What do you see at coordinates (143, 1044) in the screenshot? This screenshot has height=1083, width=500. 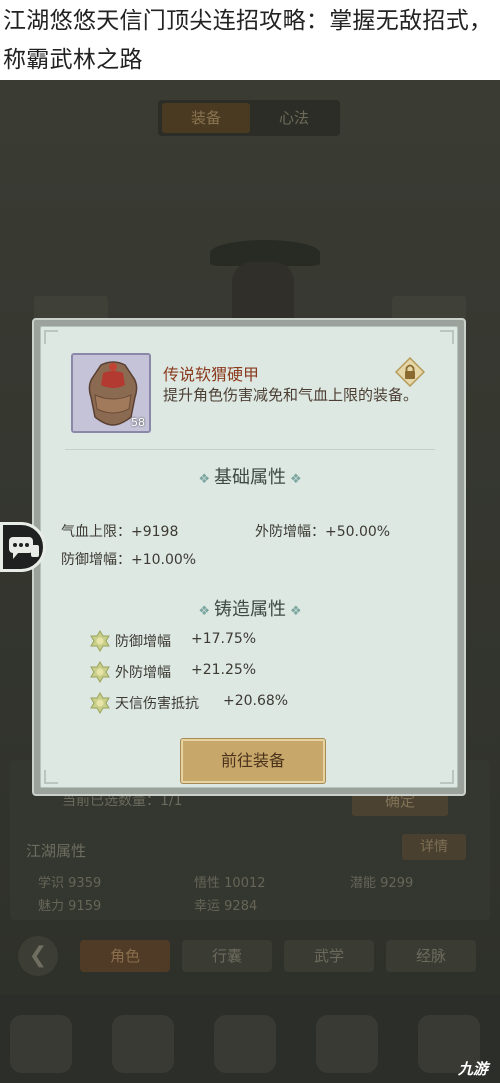 I see `nav-sword-icon` at bounding box center [143, 1044].